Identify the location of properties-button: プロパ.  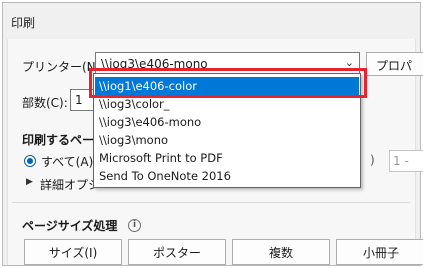
(394, 64).